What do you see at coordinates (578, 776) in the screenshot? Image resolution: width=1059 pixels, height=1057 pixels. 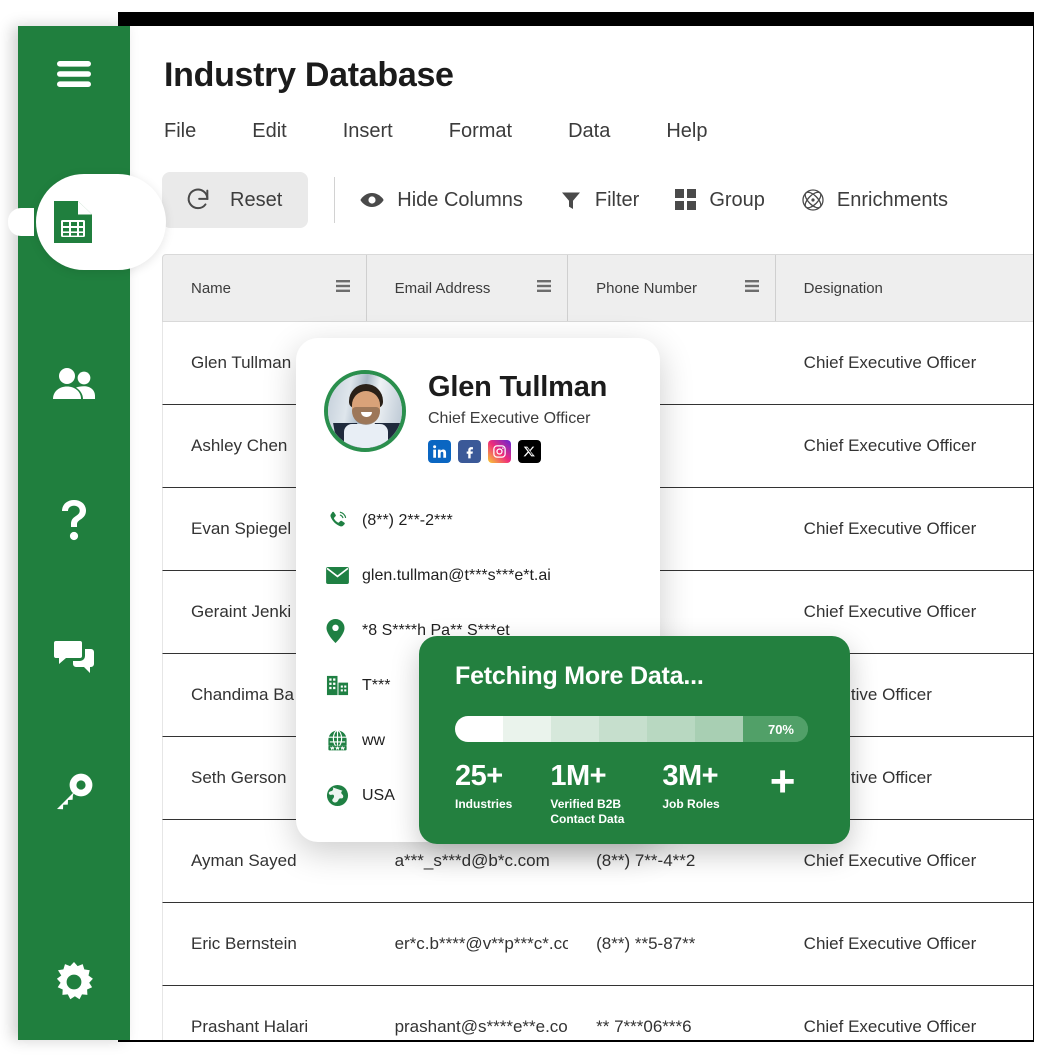 I see `stat-number: 1M+` at bounding box center [578, 776].